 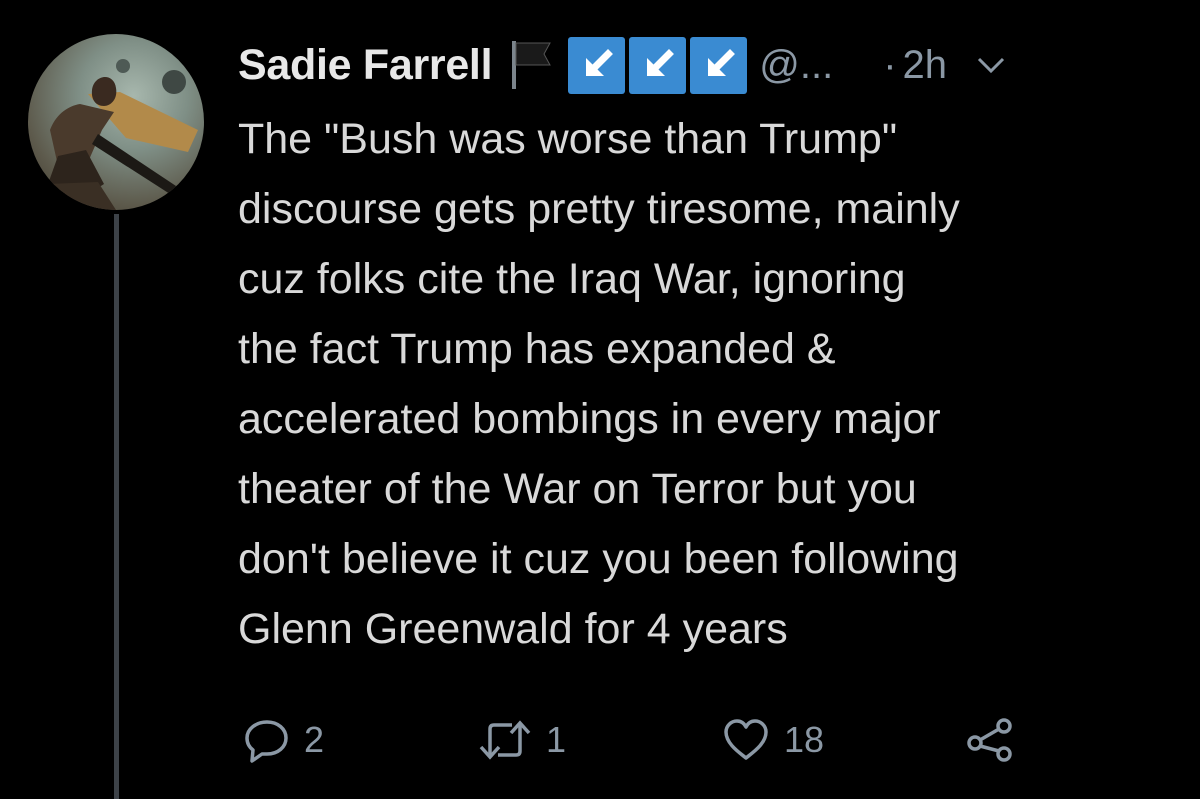 What do you see at coordinates (314, 739) in the screenshot?
I see `reply-count: 2` at bounding box center [314, 739].